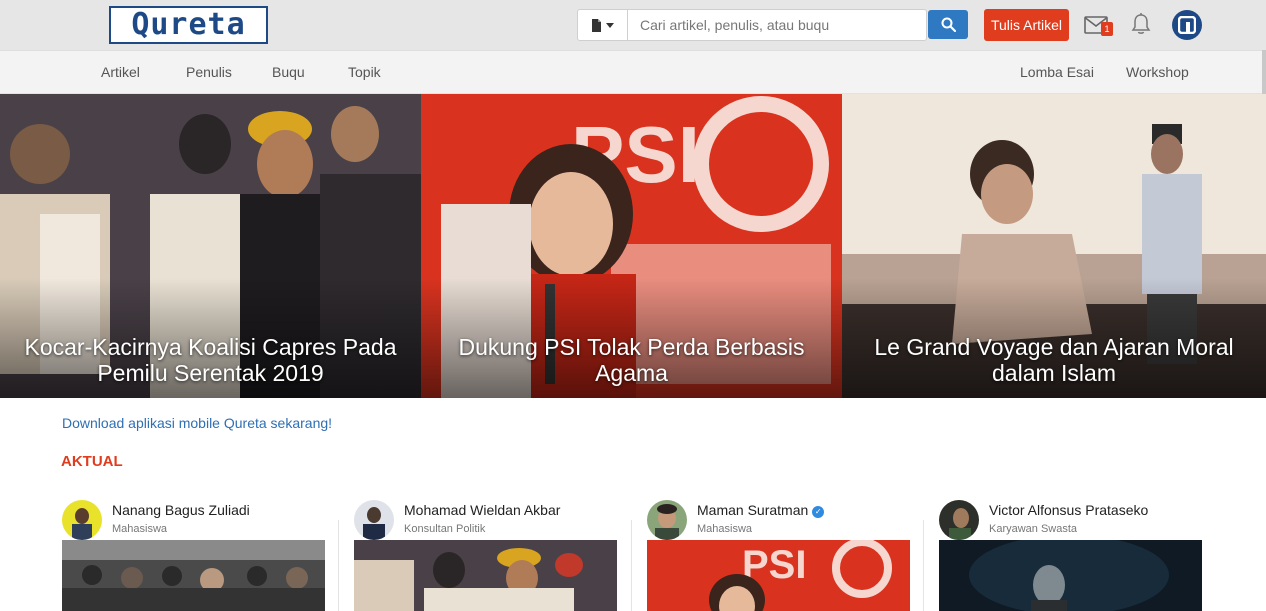  Describe the element at coordinates (288, 72) in the screenshot. I see `nav-item-buqu: Buqu` at that location.